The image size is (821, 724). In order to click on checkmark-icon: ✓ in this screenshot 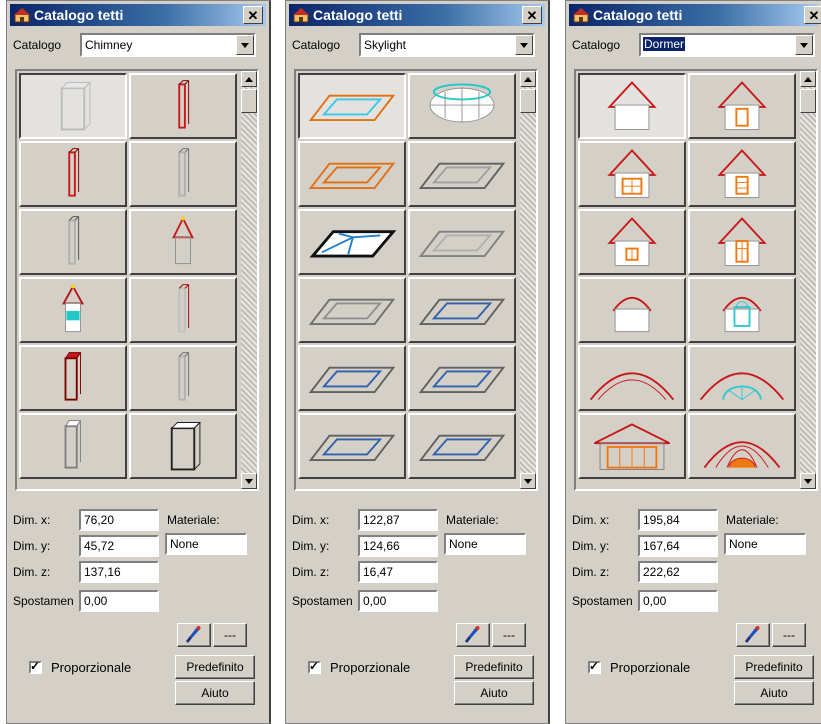, I will do `click(35, 666)`.